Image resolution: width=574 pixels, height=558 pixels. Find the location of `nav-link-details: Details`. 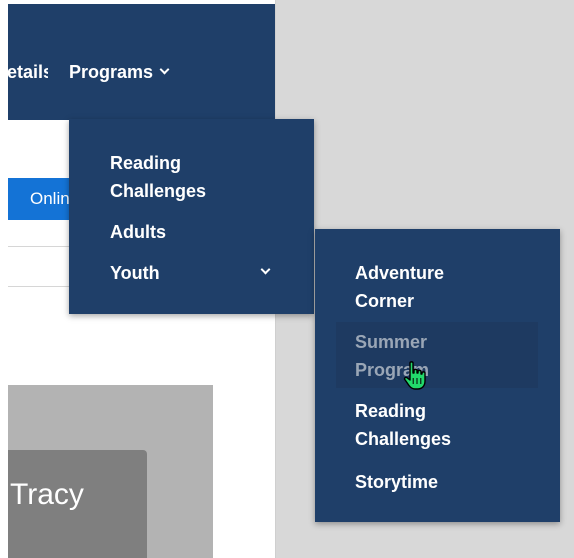

nav-link-details: Details is located at coordinates (28, 72).